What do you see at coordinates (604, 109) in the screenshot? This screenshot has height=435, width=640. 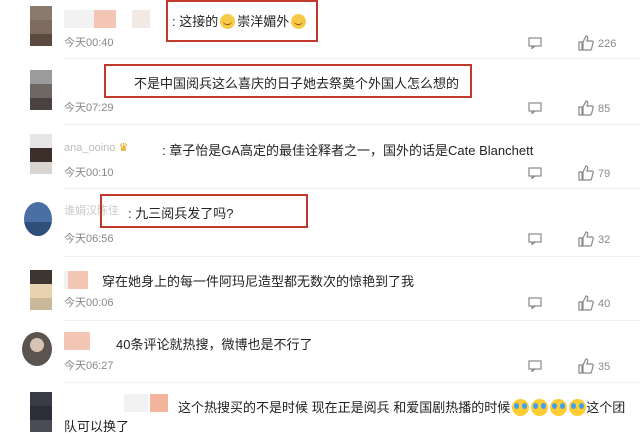 I see `like-count: 85` at bounding box center [604, 109].